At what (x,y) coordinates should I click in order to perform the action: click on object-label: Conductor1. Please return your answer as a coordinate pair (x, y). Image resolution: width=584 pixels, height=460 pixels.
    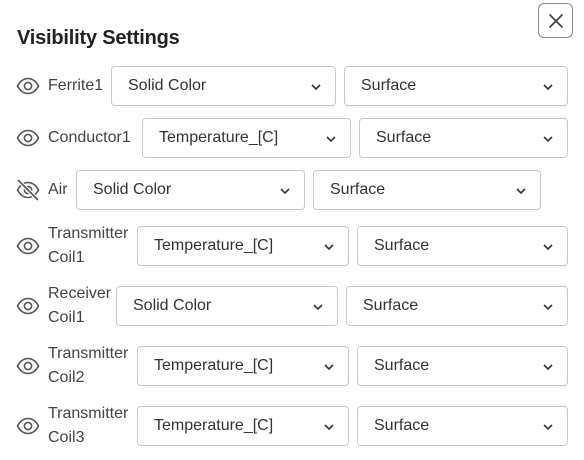
    Looking at the image, I should click on (89, 137).